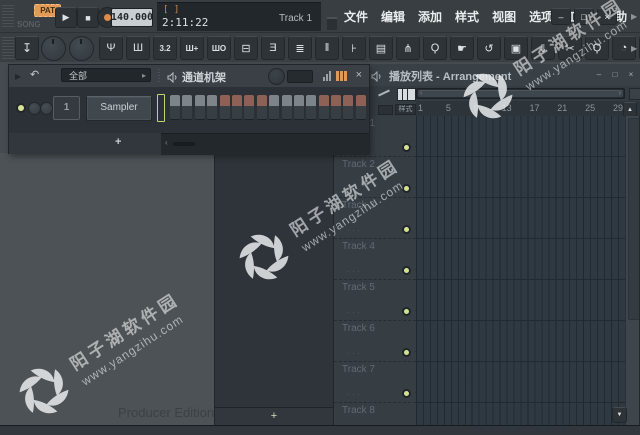 This screenshot has height=435, width=640. I want to click on graph-editor-icon, so click(327, 76).